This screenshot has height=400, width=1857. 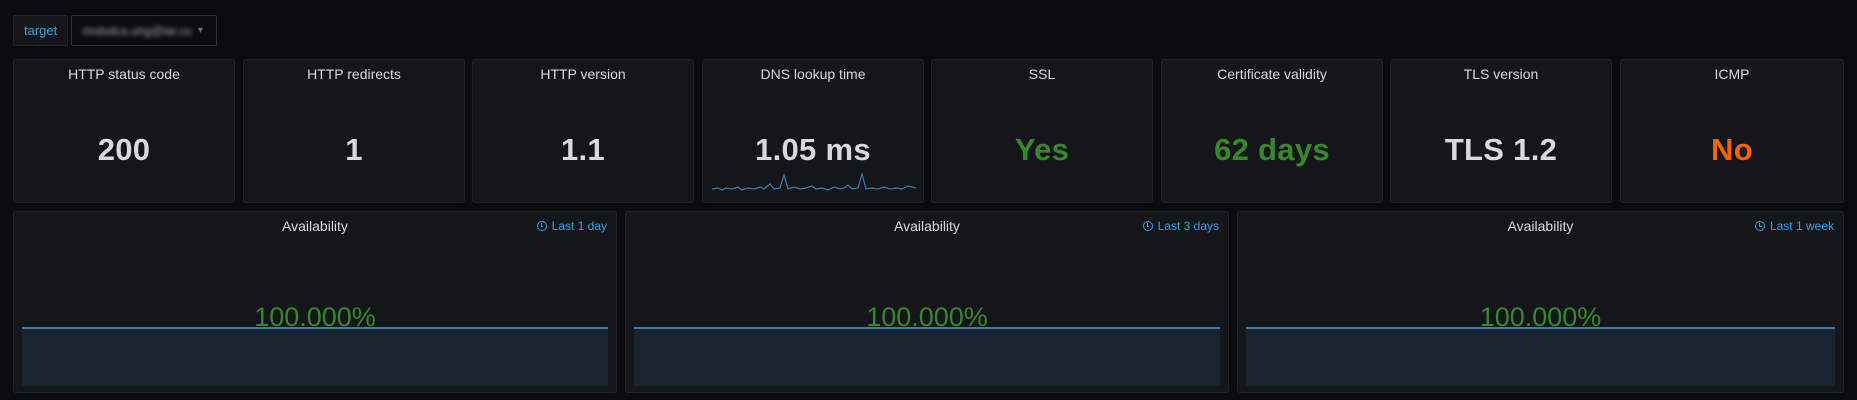 What do you see at coordinates (813, 149) in the screenshot?
I see `stat-value: 1.05 ms` at bounding box center [813, 149].